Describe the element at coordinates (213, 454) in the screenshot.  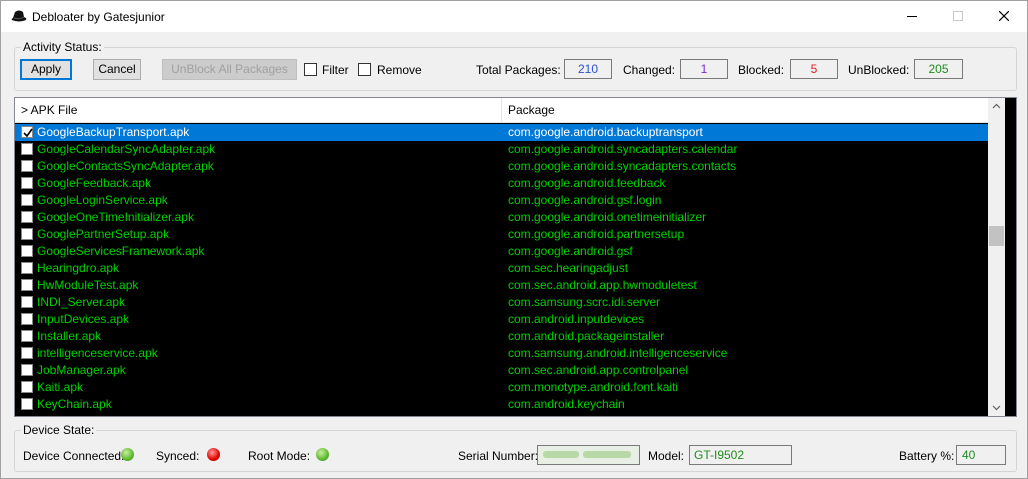
I see `synced-indicator` at that location.